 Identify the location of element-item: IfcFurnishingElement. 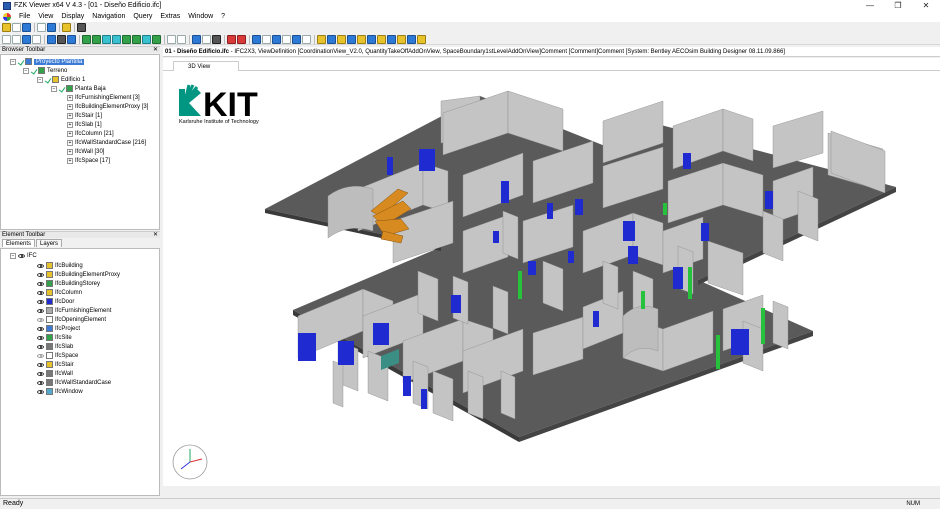
(74, 310).